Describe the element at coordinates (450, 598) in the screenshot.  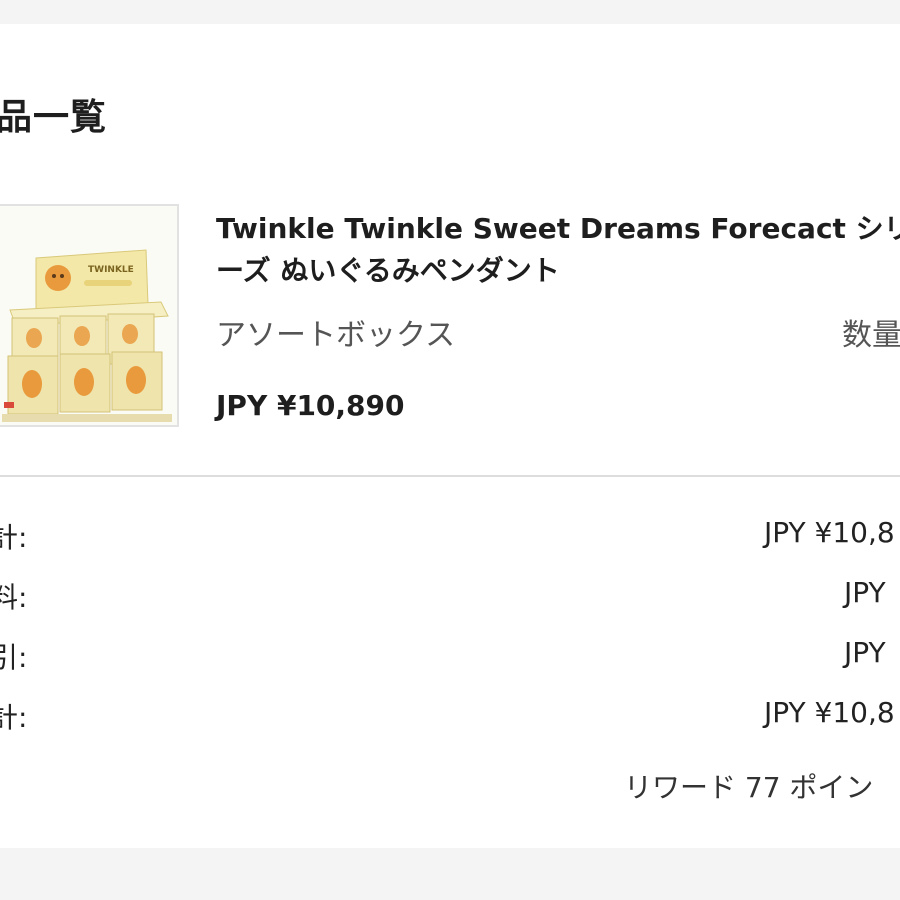
I see `summary-row-shipping: 料: JPY` at that location.